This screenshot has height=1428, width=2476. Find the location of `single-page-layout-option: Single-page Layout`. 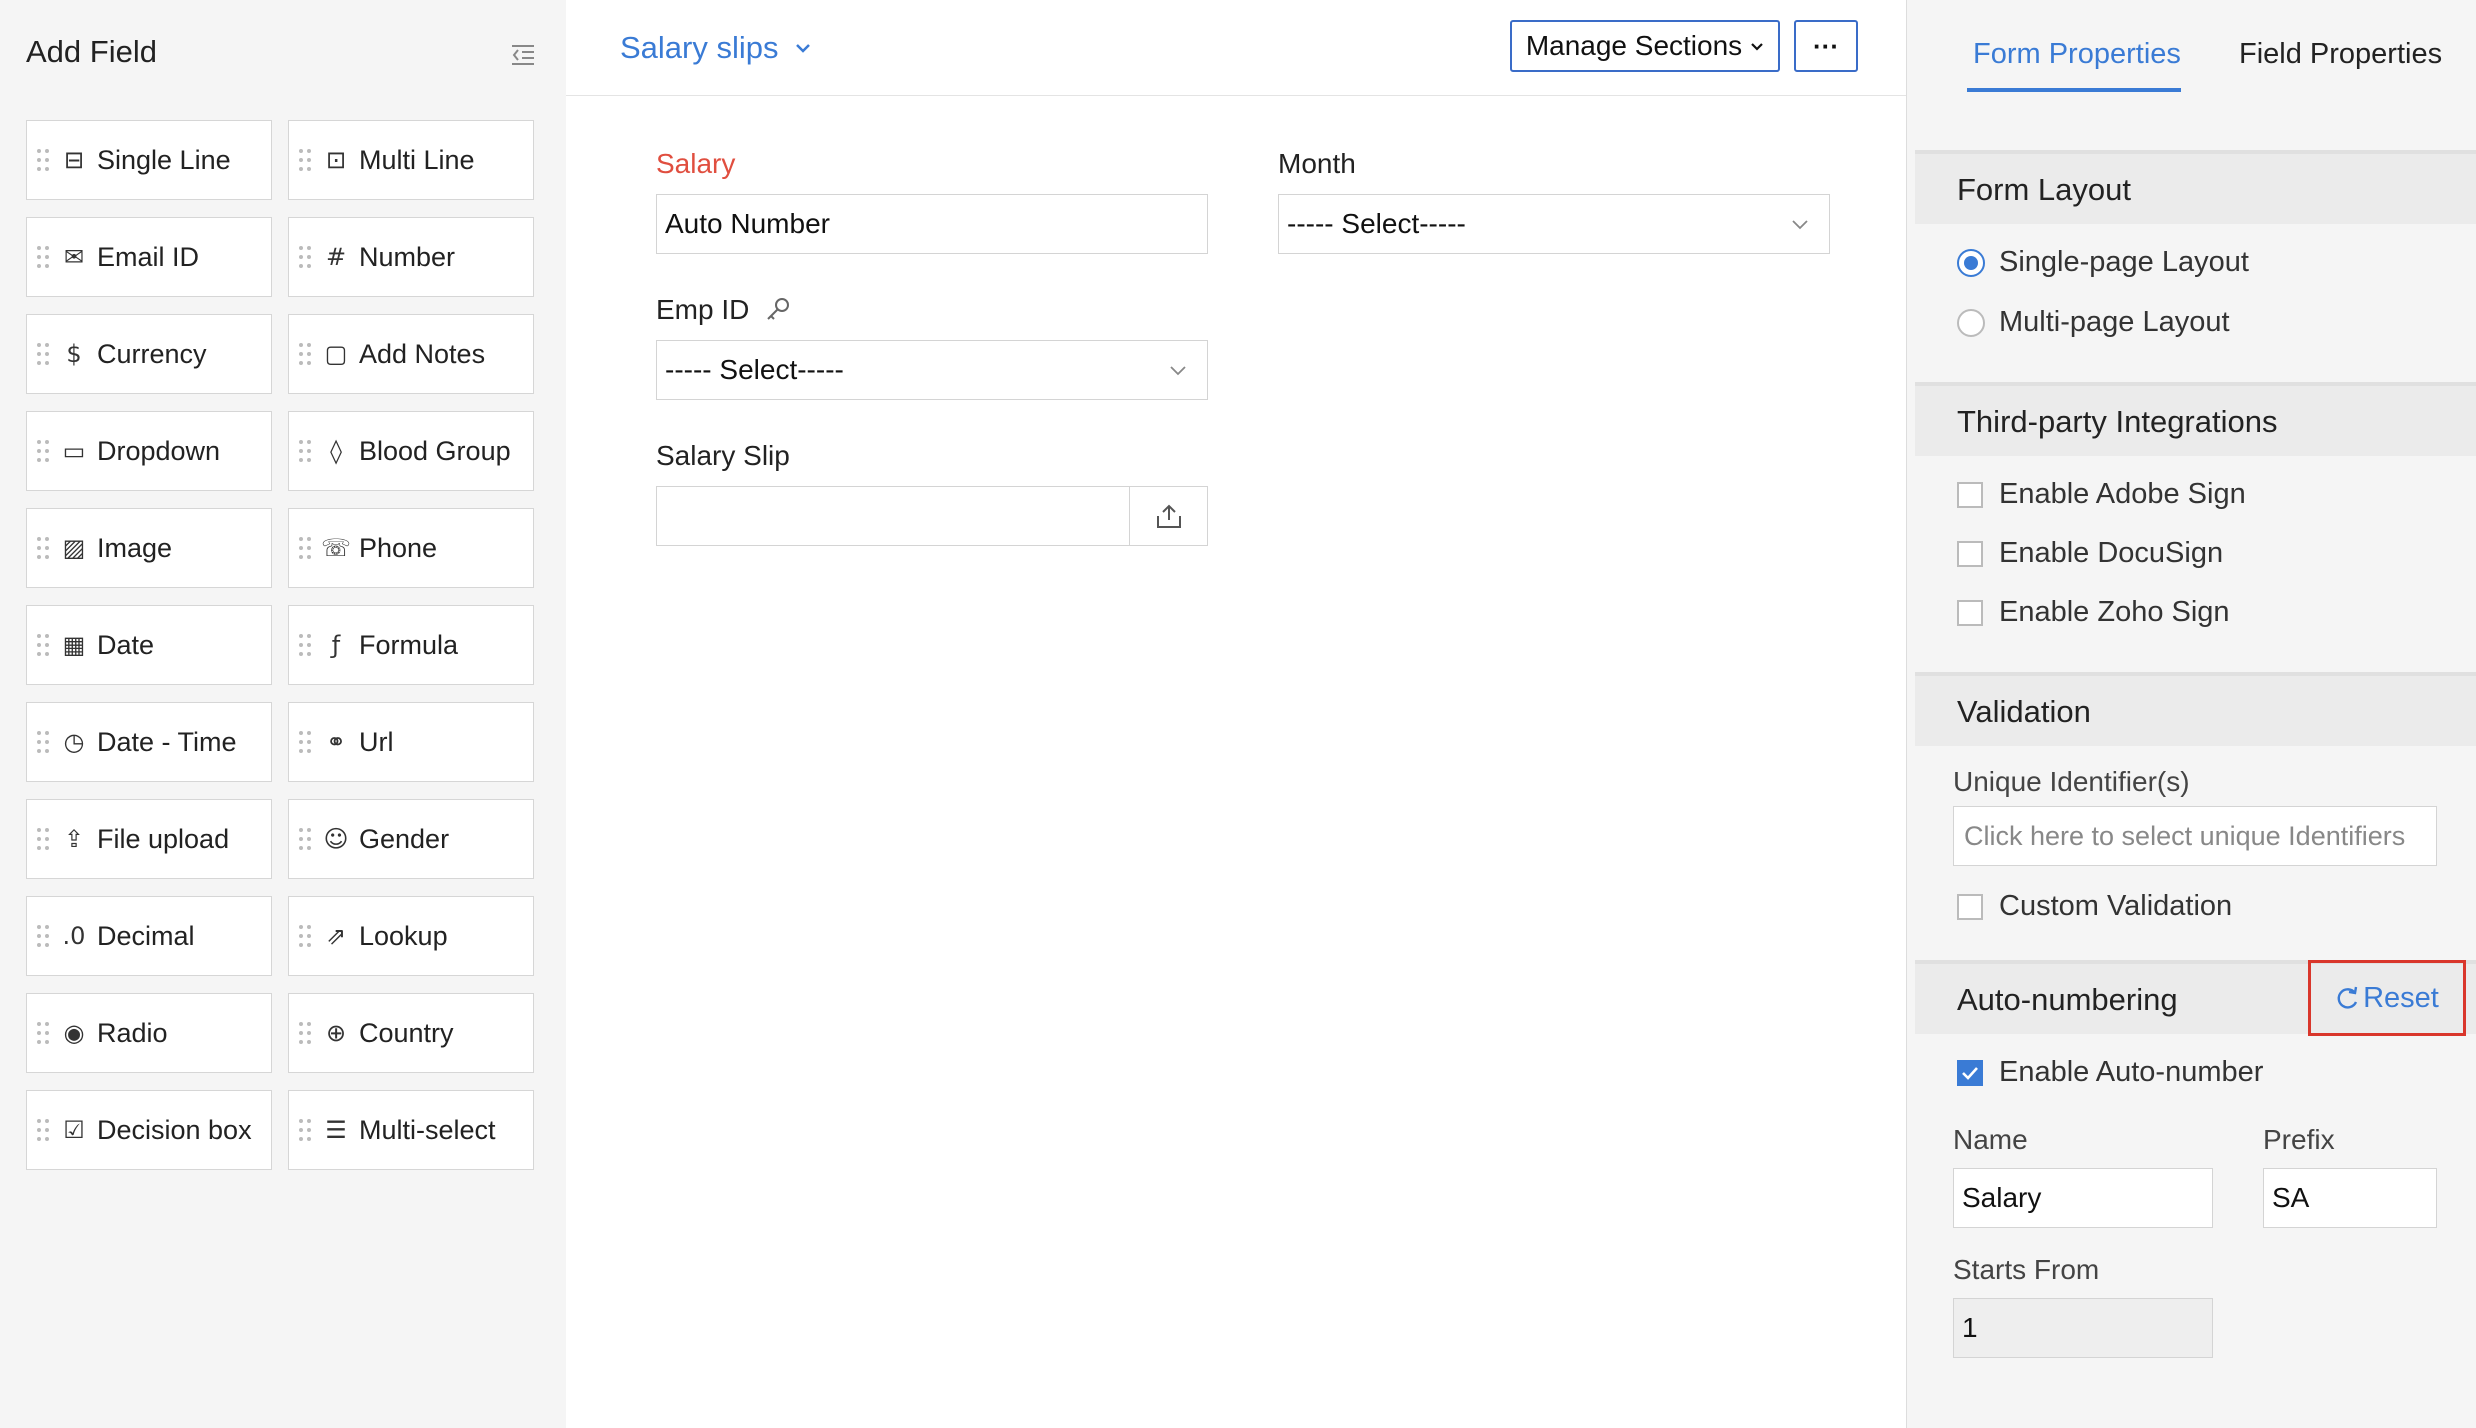

single-page-layout-option: Single-page Layout is located at coordinates (2103, 262).